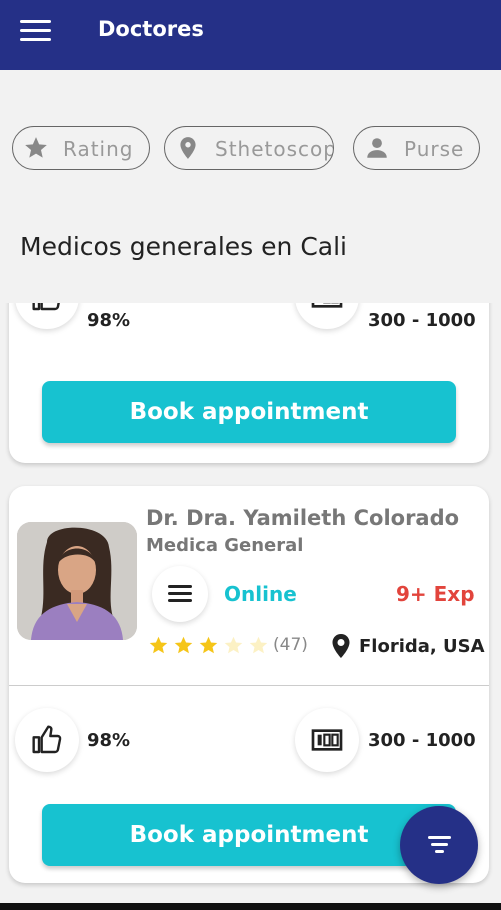 Image resolution: width=501 pixels, height=910 pixels. I want to click on filter-fab-button, so click(439, 845).